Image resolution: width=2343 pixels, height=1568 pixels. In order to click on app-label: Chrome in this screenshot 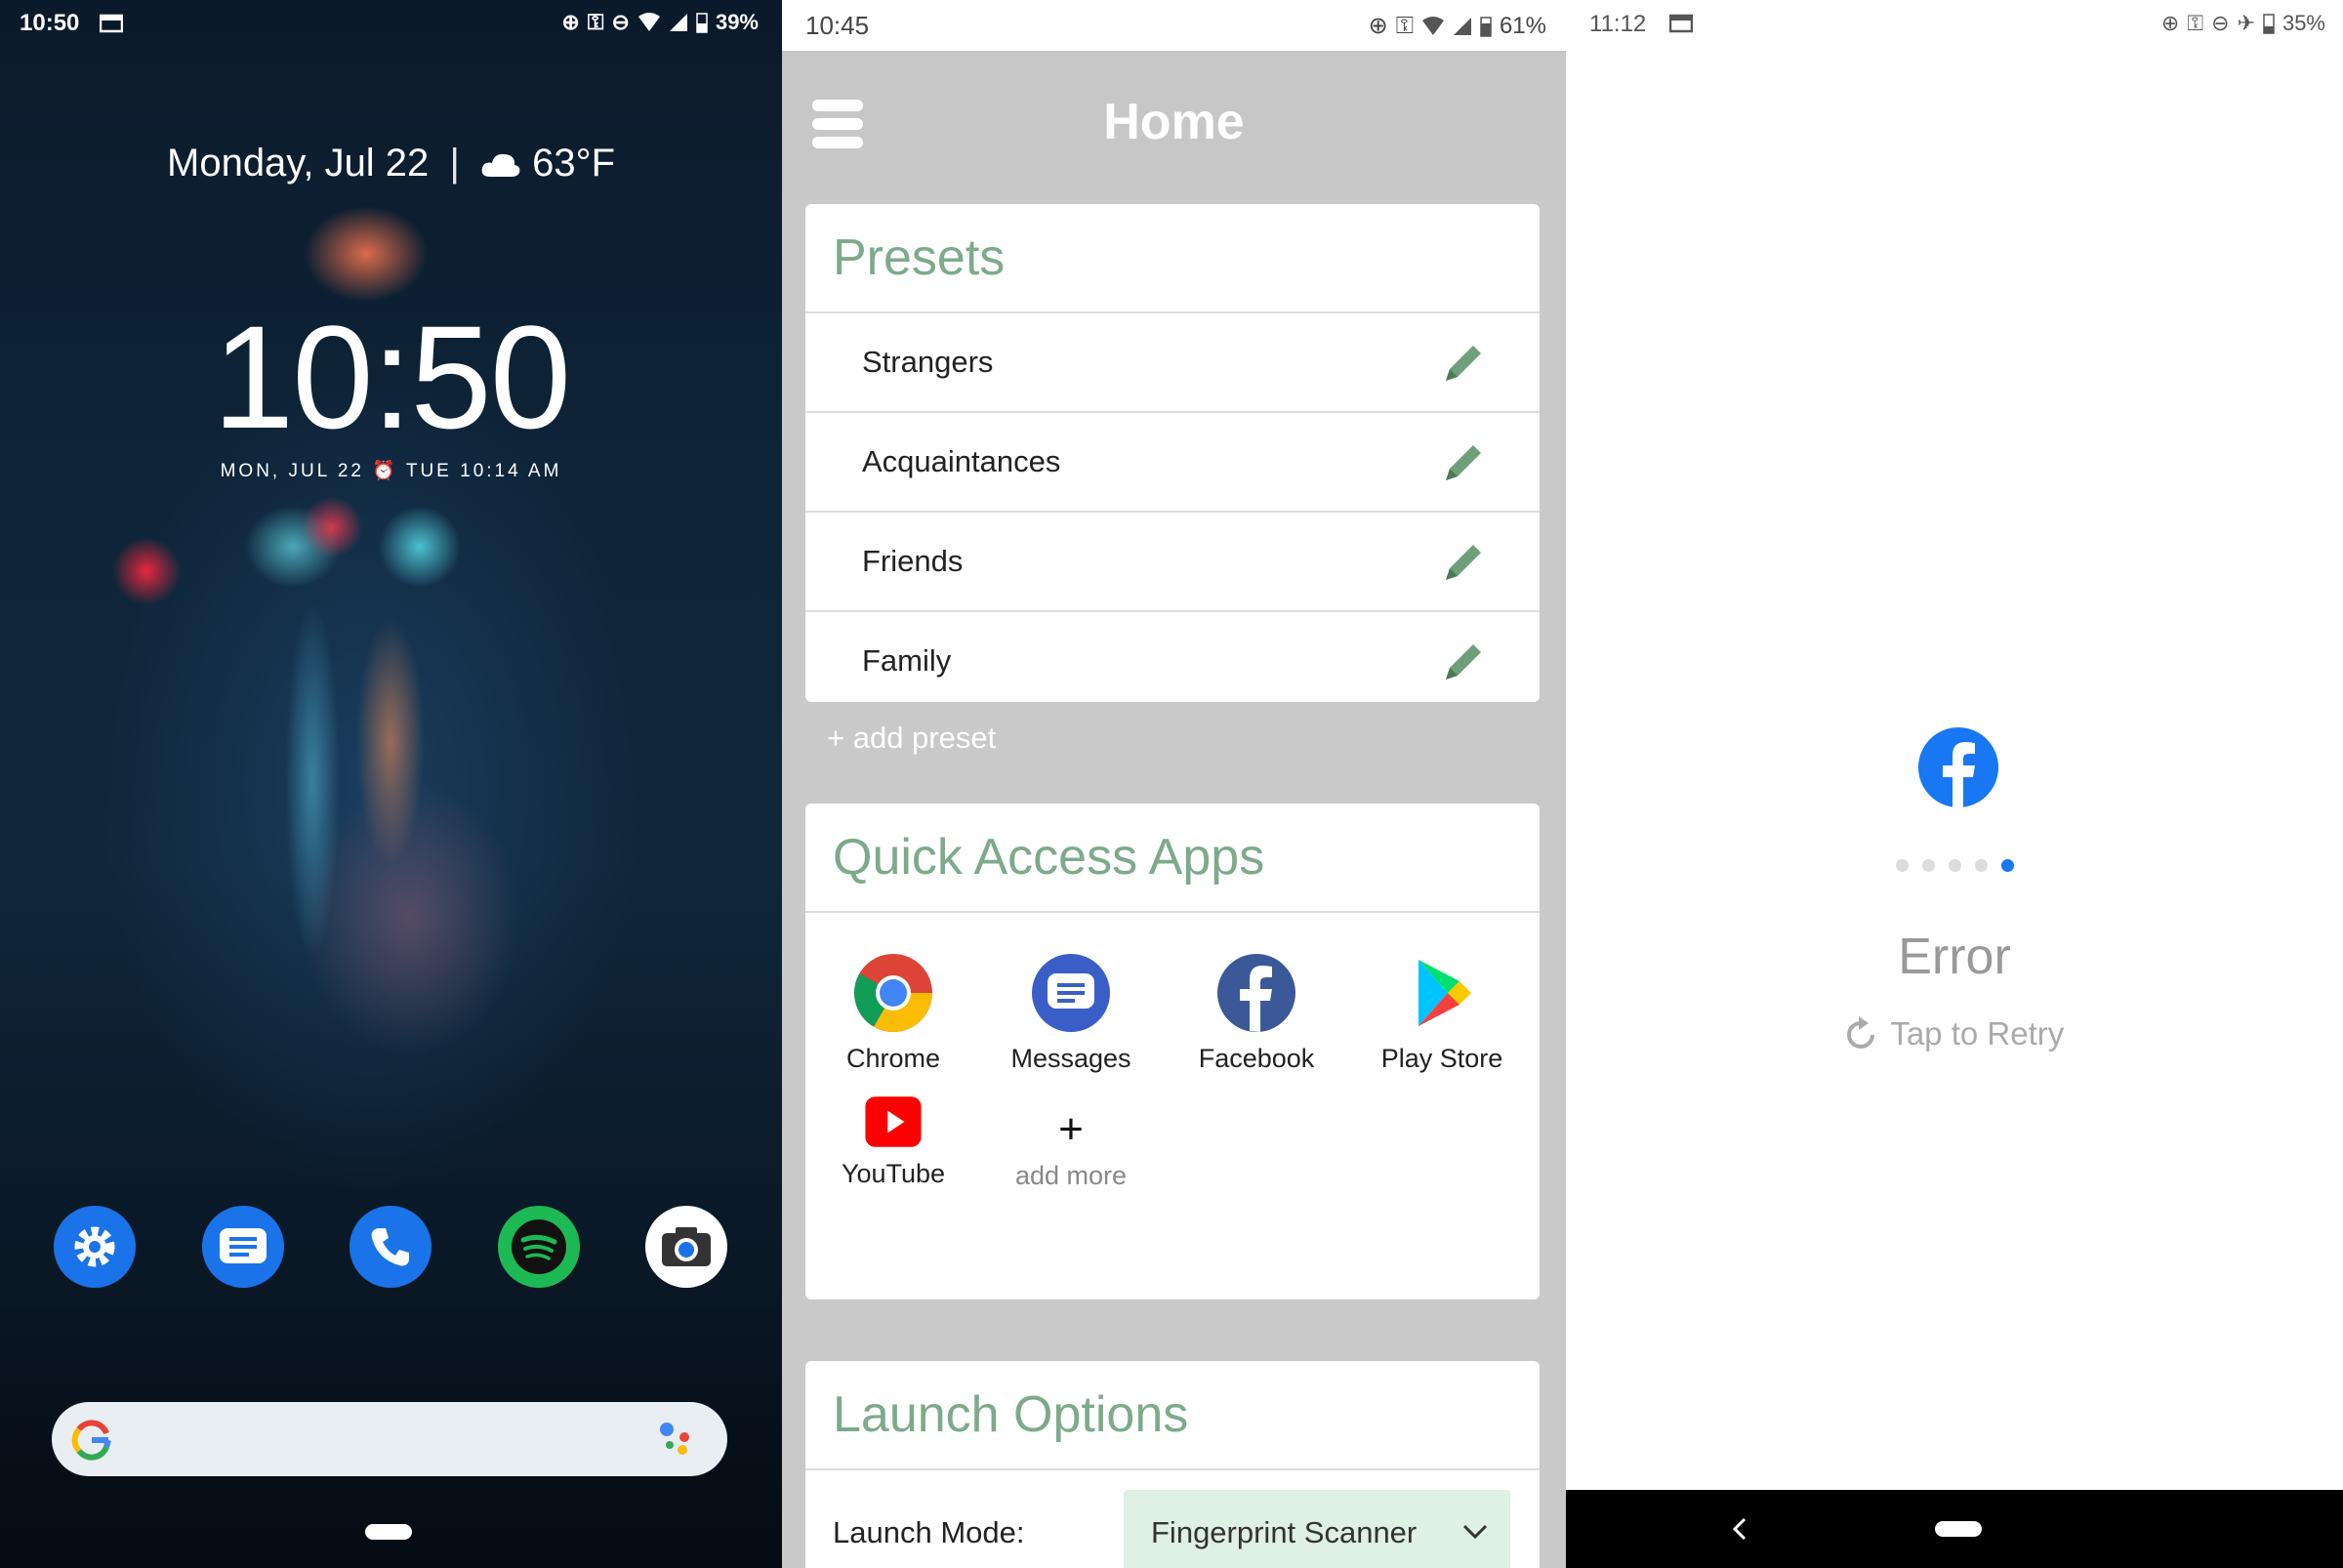, I will do `click(893, 1058)`.